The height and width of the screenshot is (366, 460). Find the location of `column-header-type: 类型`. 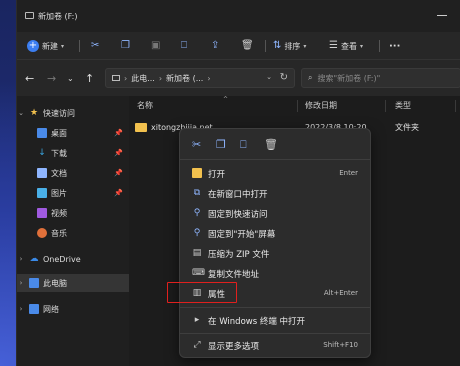

column-header-type: 类型 is located at coordinates (403, 105).